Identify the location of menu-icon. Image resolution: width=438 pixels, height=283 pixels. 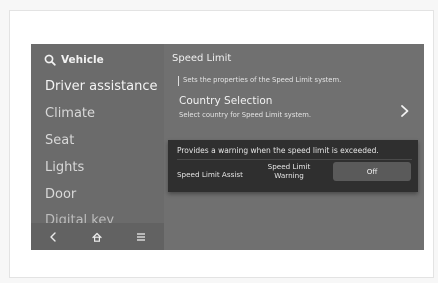
(141, 237).